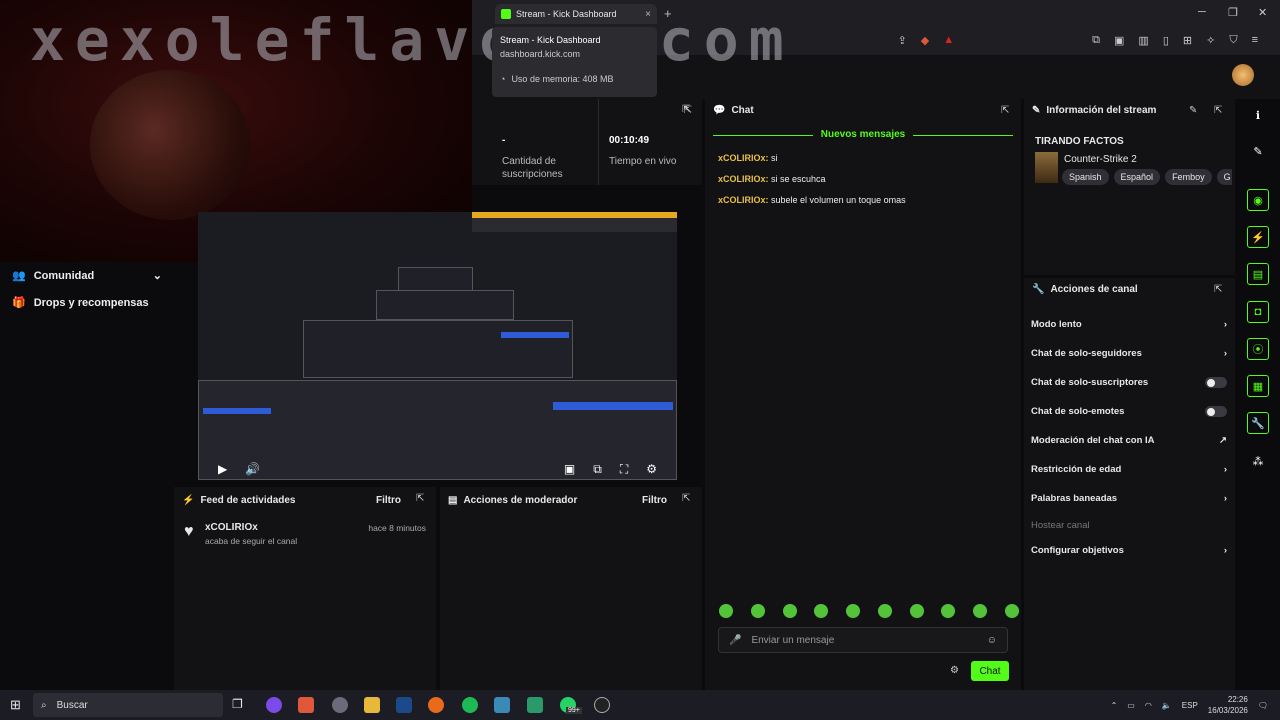 The width and height of the screenshot is (1280, 720). I want to click on clock: 22:26 16/03/2026, so click(1228, 705).